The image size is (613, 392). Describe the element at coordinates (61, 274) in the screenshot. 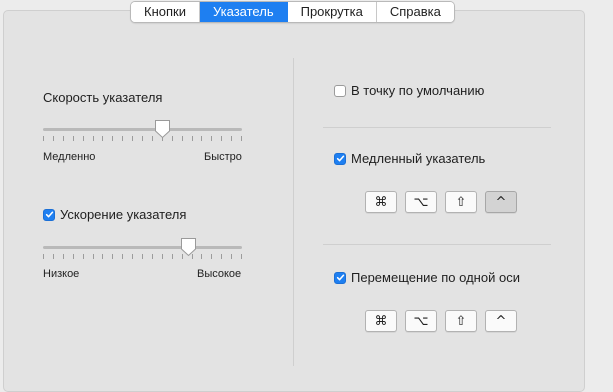

I see `accel-min-label: Низкое` at that location.